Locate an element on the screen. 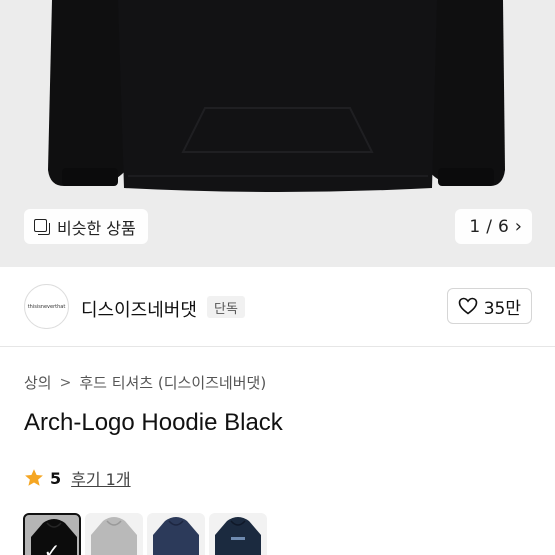 The image size is (555, 555). pager-current: 1 is located at coordinates (475, 226).